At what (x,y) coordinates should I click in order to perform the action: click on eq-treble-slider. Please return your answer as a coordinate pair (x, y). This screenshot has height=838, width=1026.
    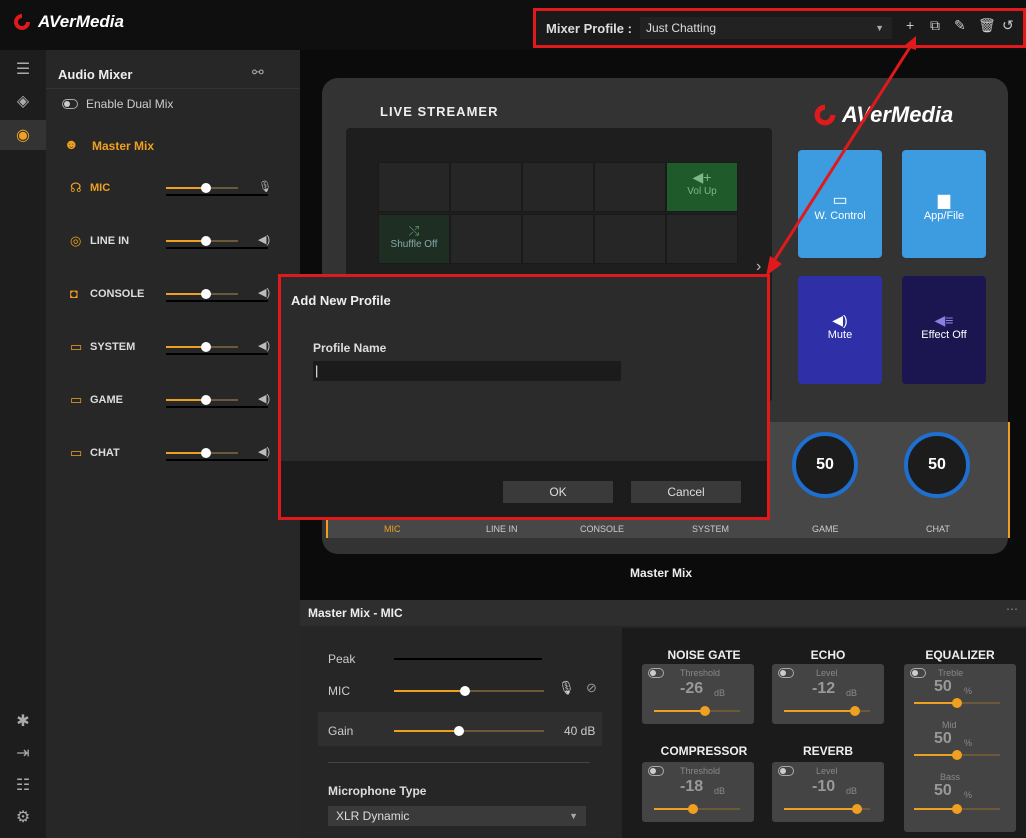
    Looking at the image, I should click on (957, 703).